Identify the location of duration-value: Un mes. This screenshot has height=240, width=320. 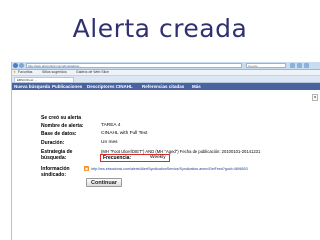
(109, 142).